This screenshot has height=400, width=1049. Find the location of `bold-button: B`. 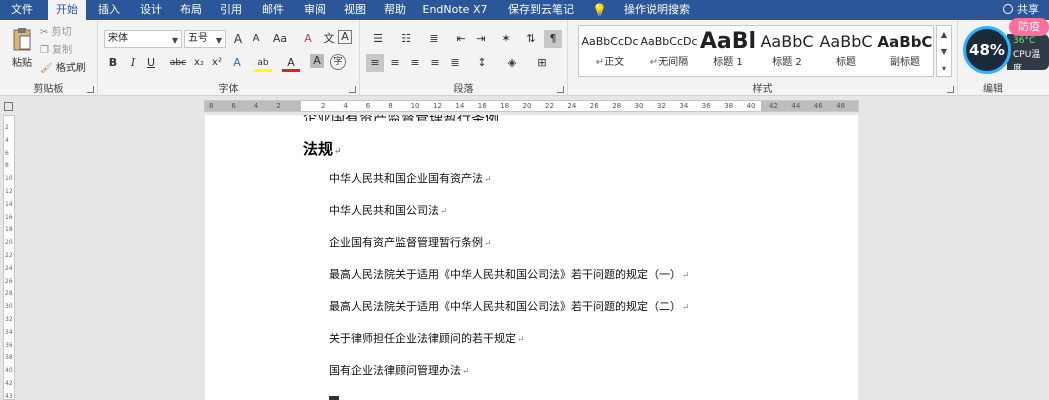

bold-button: B is located at coordinates (113, 63).